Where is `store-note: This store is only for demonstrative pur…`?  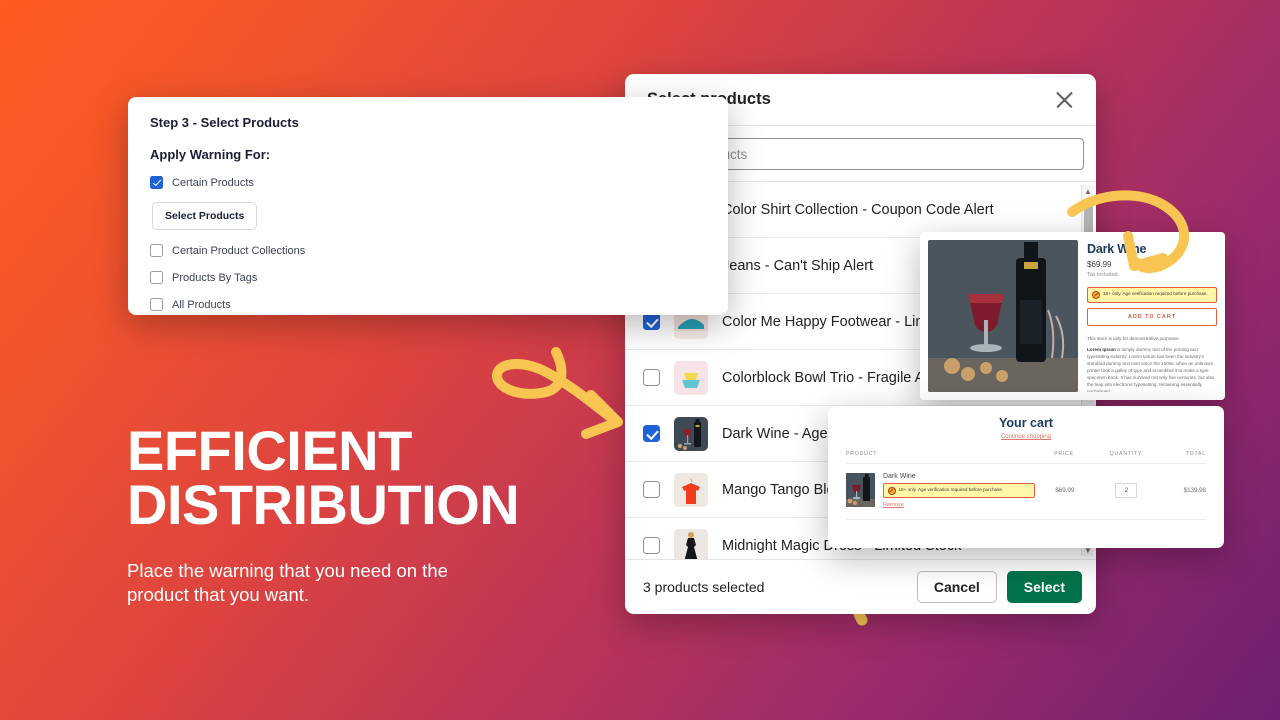
store-note: This store is only for demonstrative pur… is located at coordinates (1133, 338).